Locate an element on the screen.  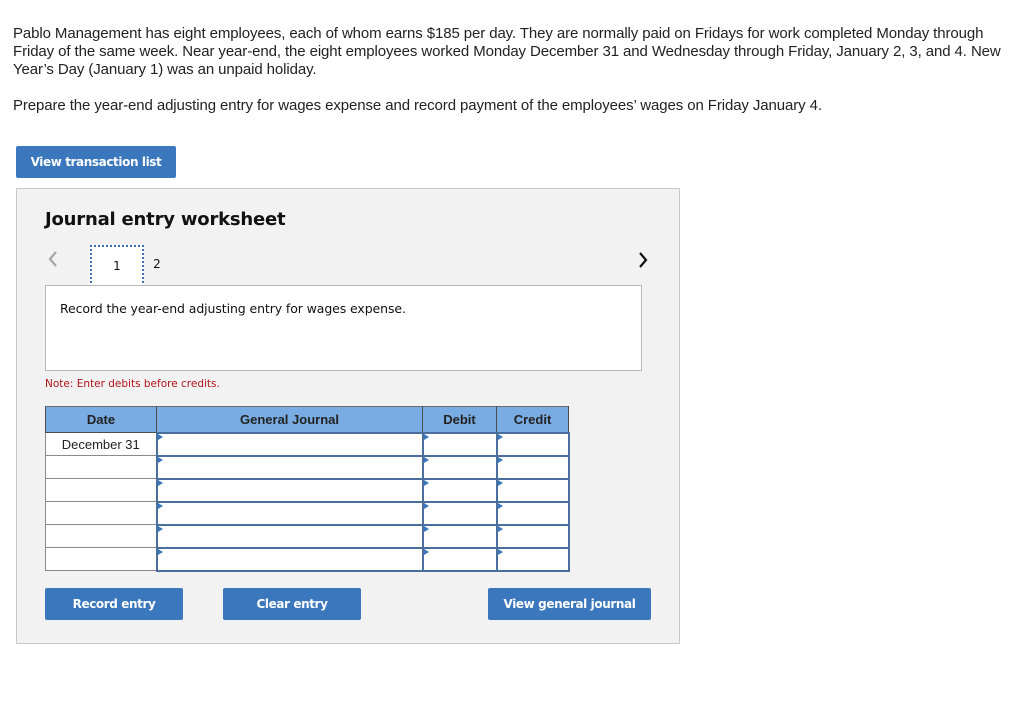
tab-1-label: 1 is located at coordinates (117, 266).